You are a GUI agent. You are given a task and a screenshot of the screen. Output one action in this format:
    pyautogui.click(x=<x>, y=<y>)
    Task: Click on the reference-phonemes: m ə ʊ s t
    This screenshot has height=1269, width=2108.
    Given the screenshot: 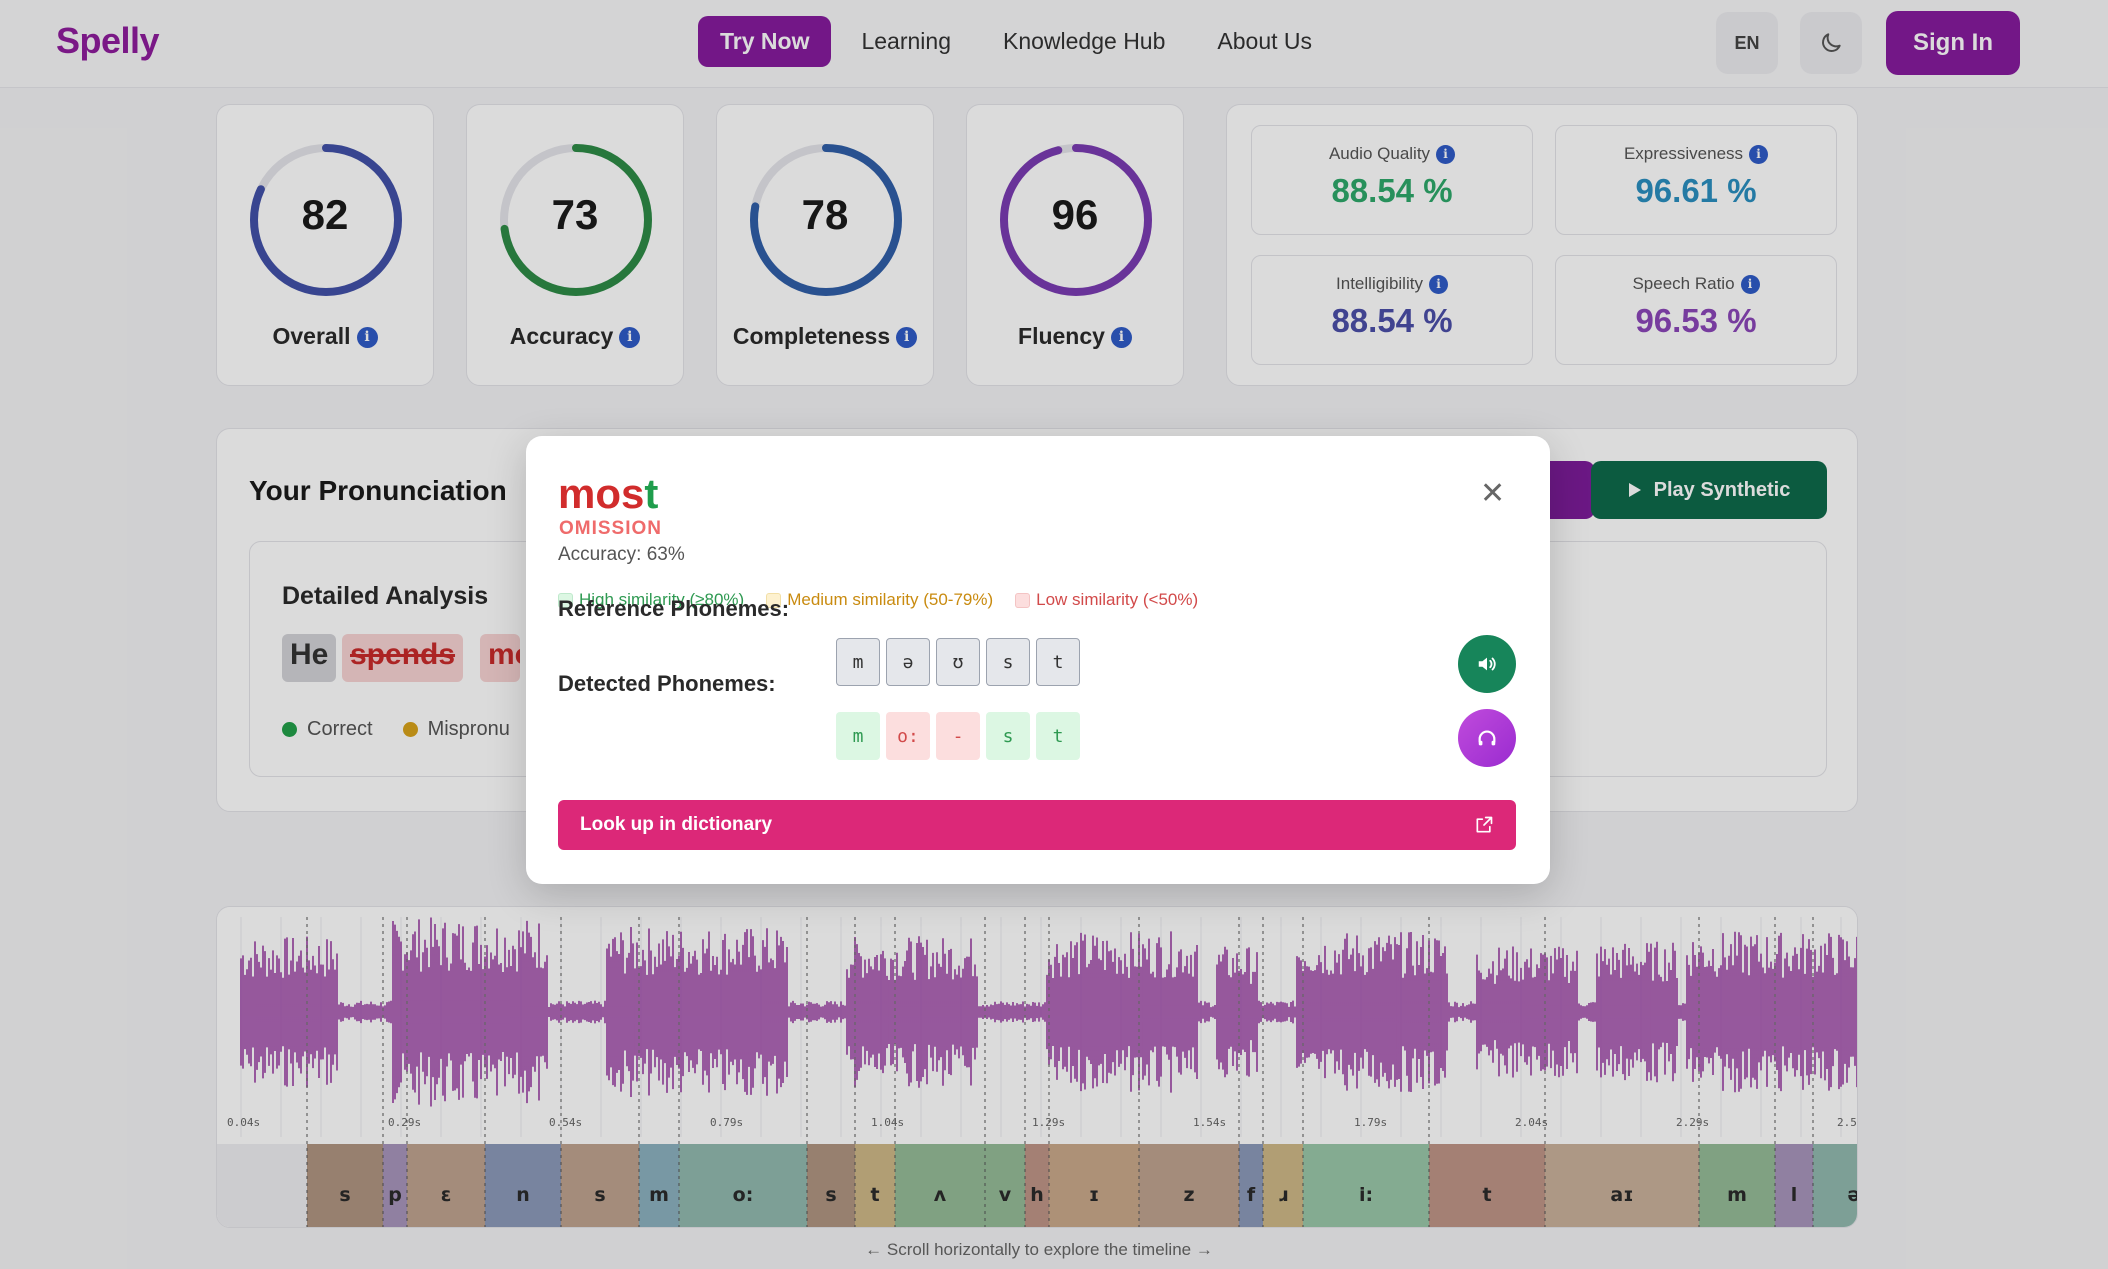 What is the action you would take?
    pyautogui.click(x=958, y=662)
    